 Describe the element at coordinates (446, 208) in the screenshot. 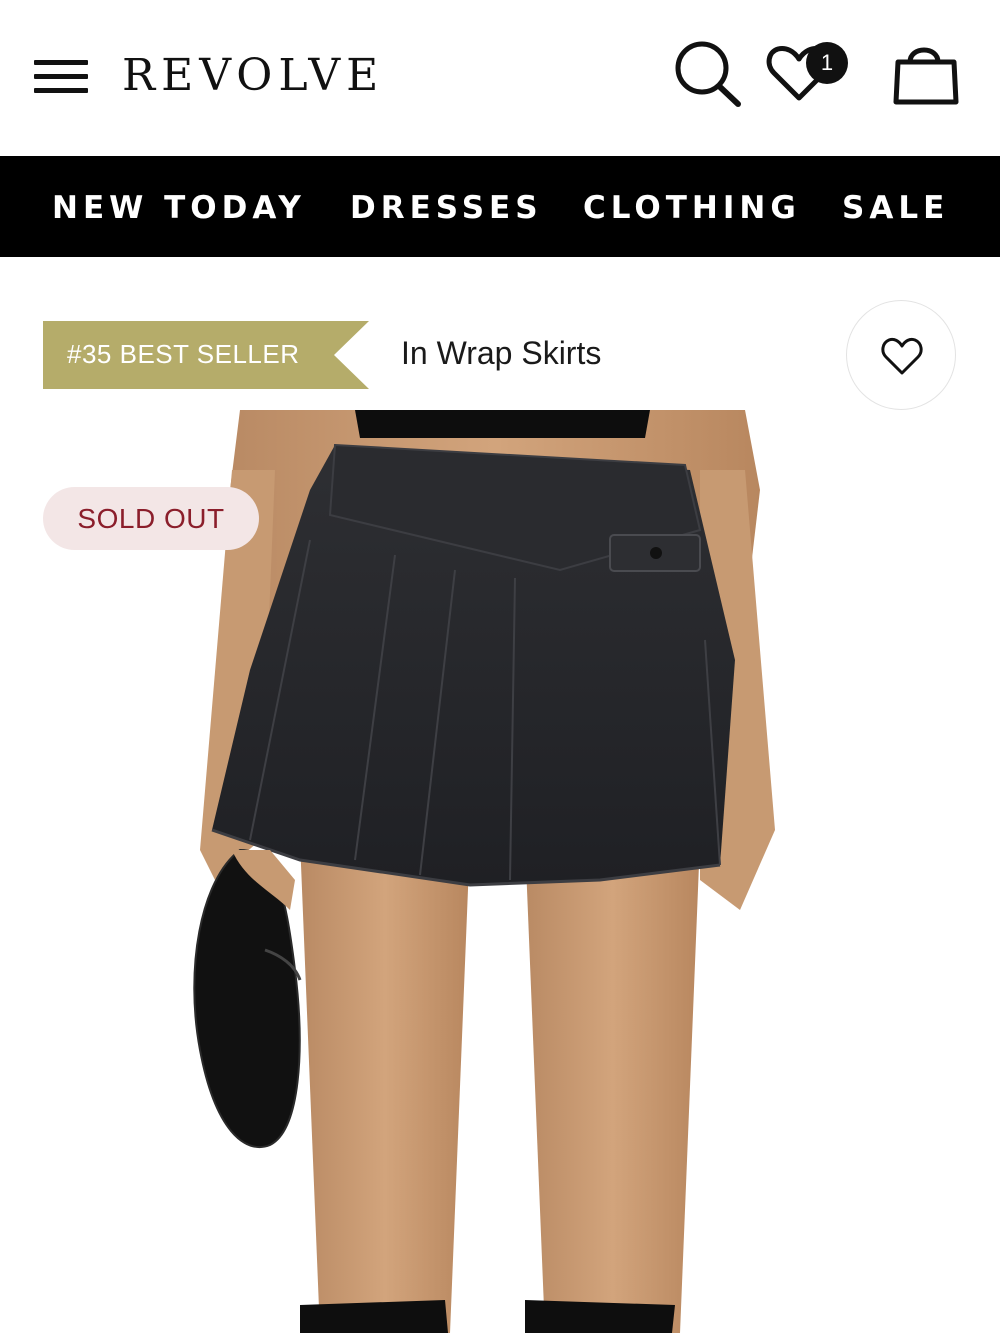

I see `nav-item-dresses: DRESSES` at that location.